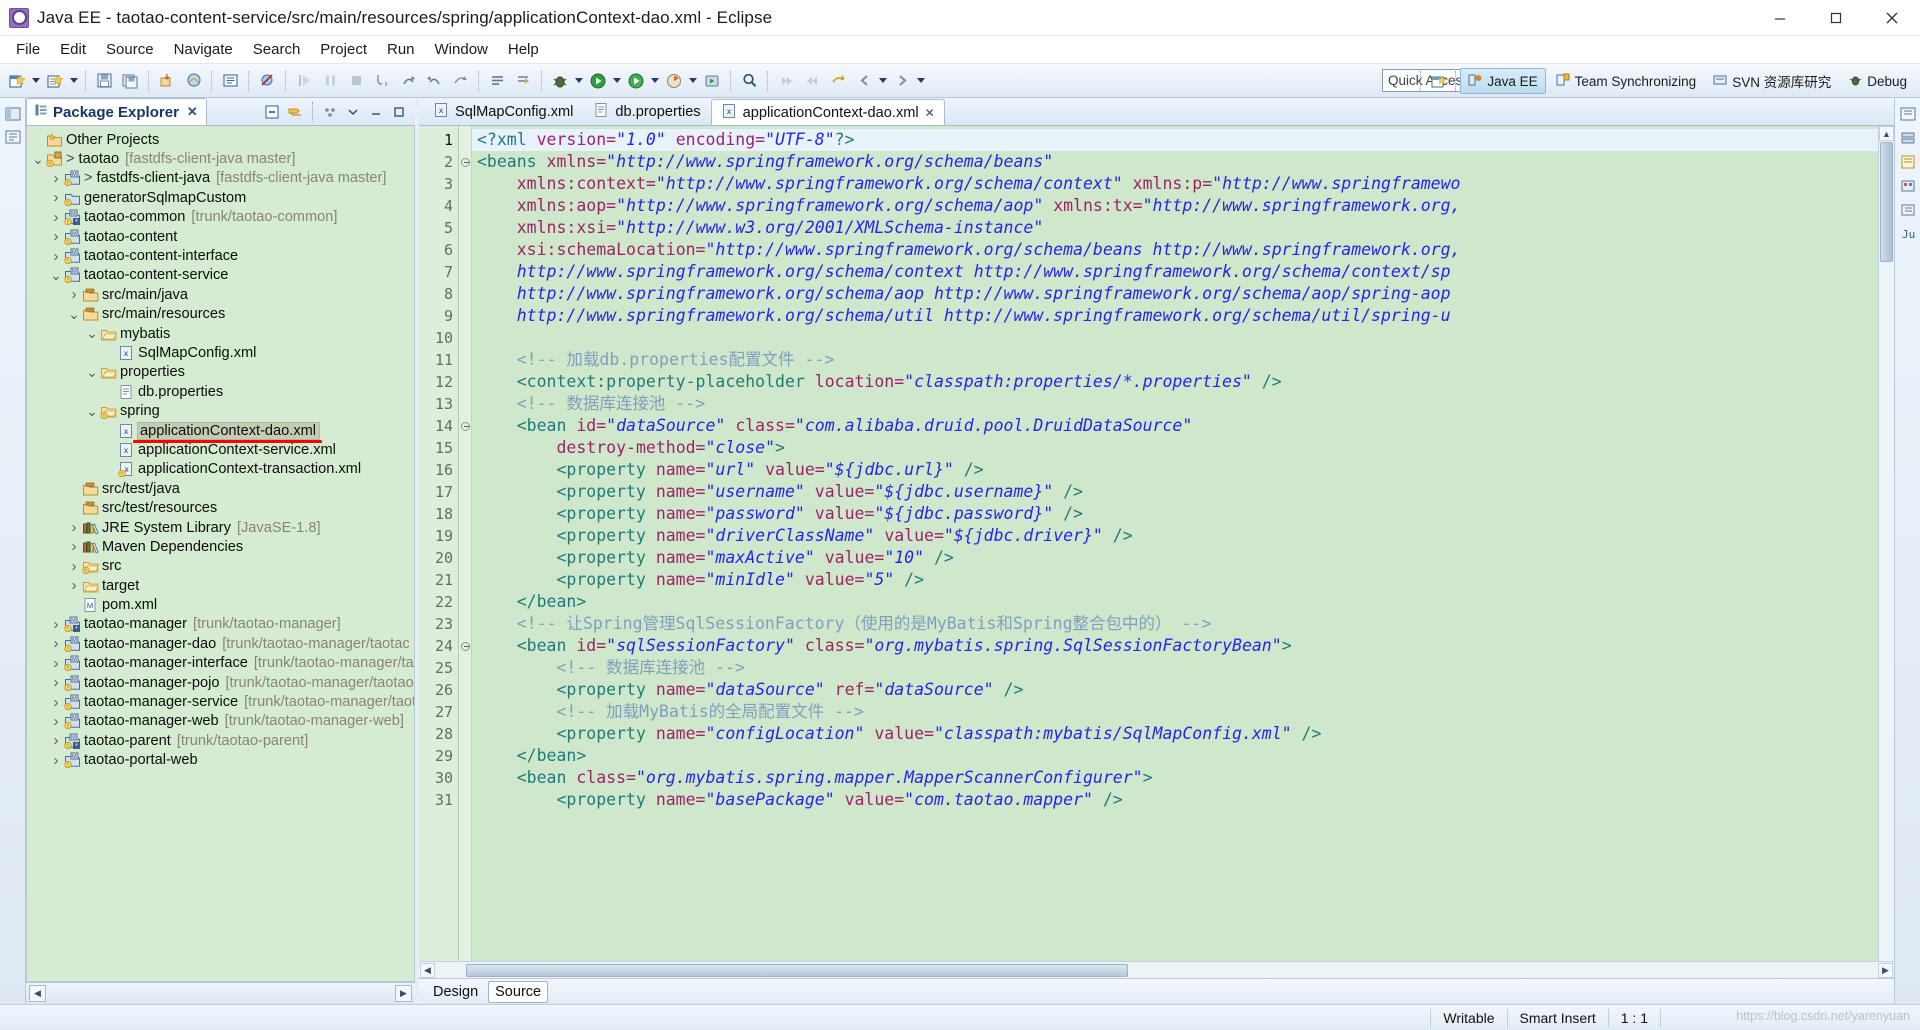 The height and width of the screenshot is (1030, 1920). Describe the element at coordinates (693, 81) in the screenshot. I see `profile-dropdown-icon` at that location.